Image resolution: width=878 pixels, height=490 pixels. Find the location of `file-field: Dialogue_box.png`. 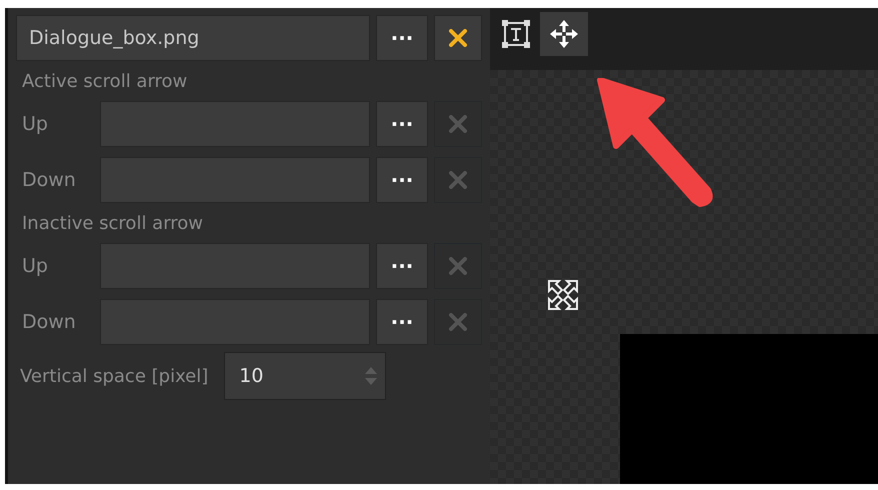

file-field: Dialogue_box.png is located at coordinates (193, 38).